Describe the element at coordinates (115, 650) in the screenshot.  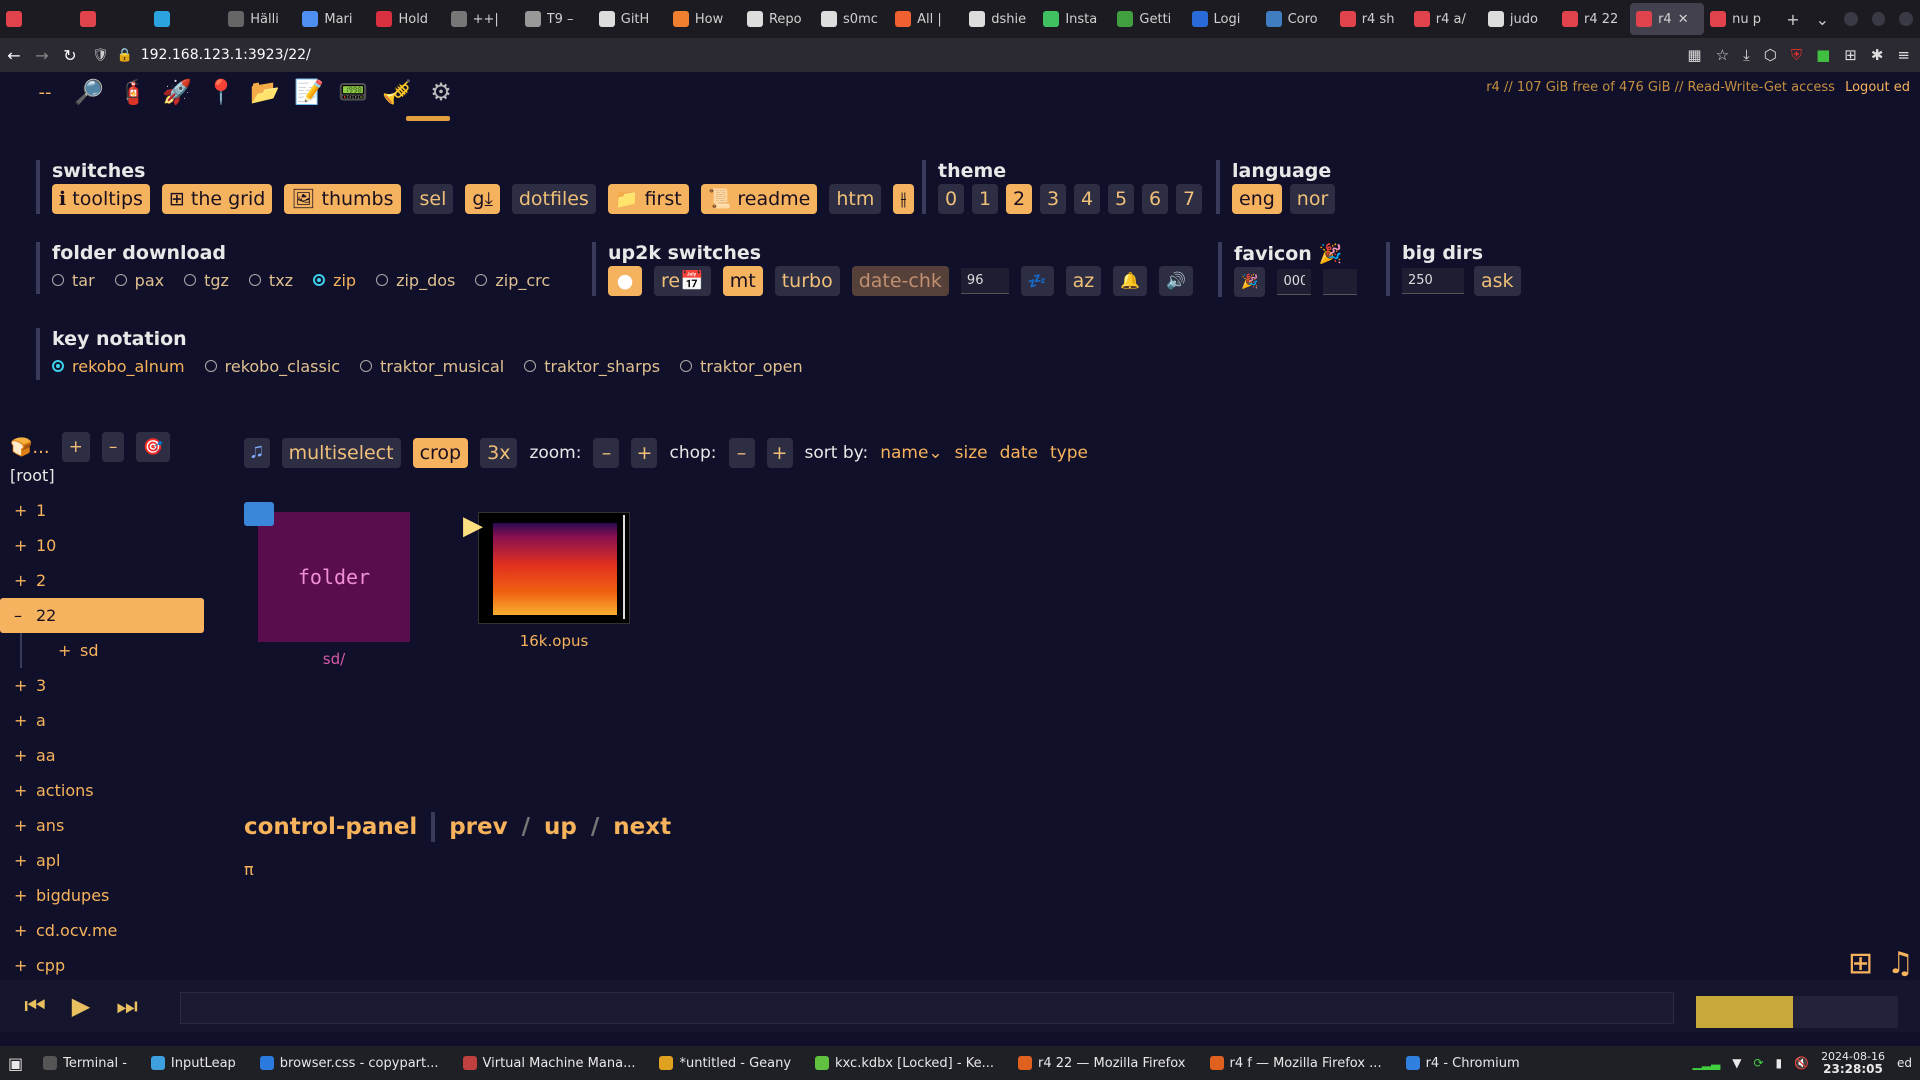
I see `tree-node: + sd` at that location.